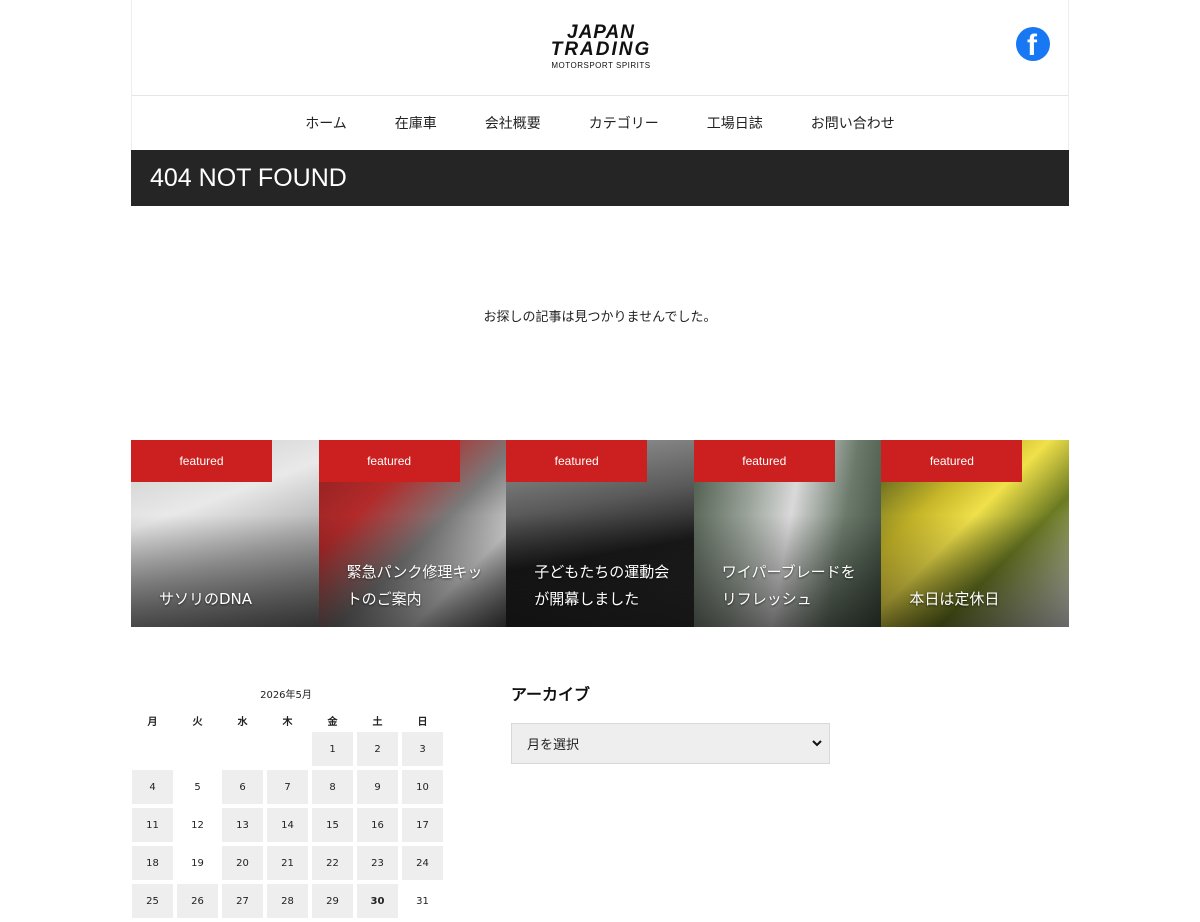  I want to click on site-logo: JAPAN TRADING MOTORSPORT SPIRITS, so click(601, 46).